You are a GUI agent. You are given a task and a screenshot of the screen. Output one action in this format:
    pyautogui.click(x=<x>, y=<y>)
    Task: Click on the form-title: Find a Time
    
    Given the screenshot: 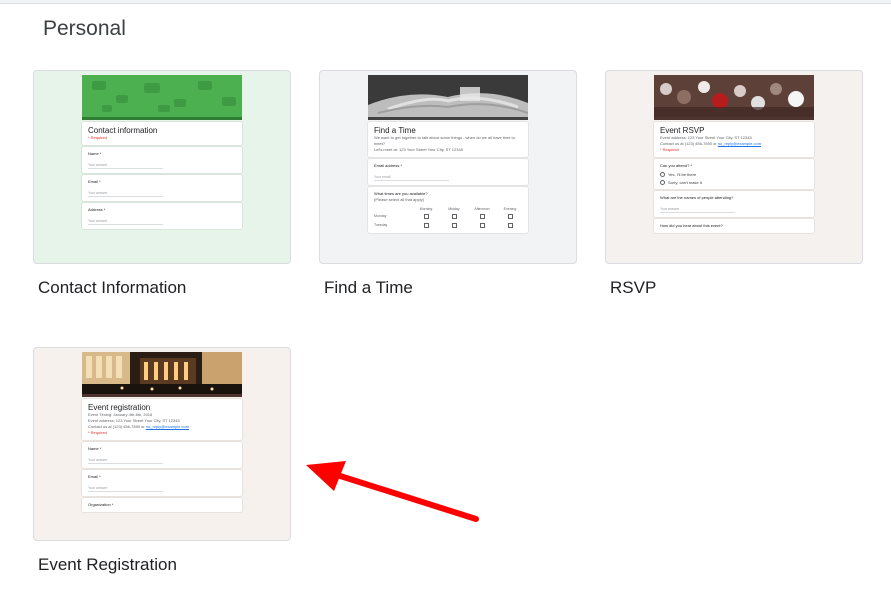 What is the action you would take?
    pyautogui.click(x=395, y=130)
    